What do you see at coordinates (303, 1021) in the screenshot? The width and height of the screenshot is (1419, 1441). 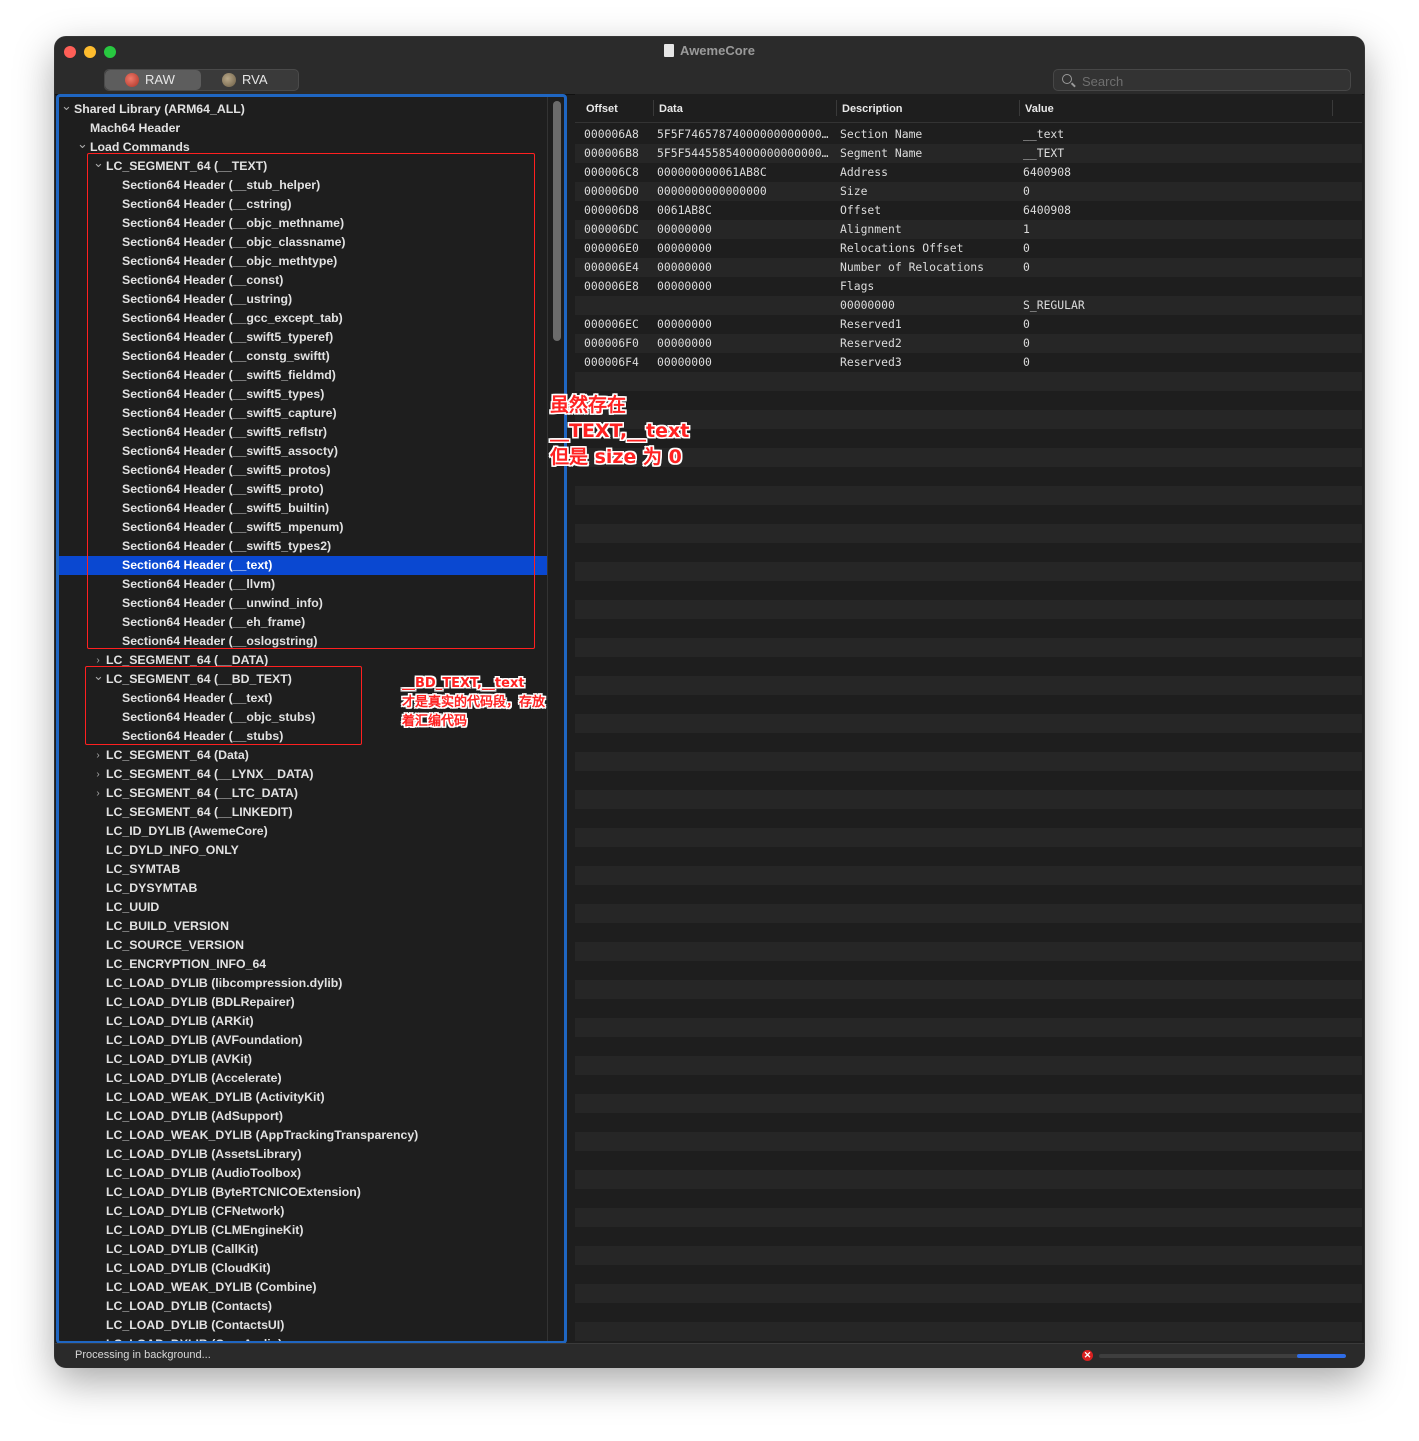 I see `outline-row: LC_LOAD_DYLIB (ARKit)` at bounding box center [303, 1021].